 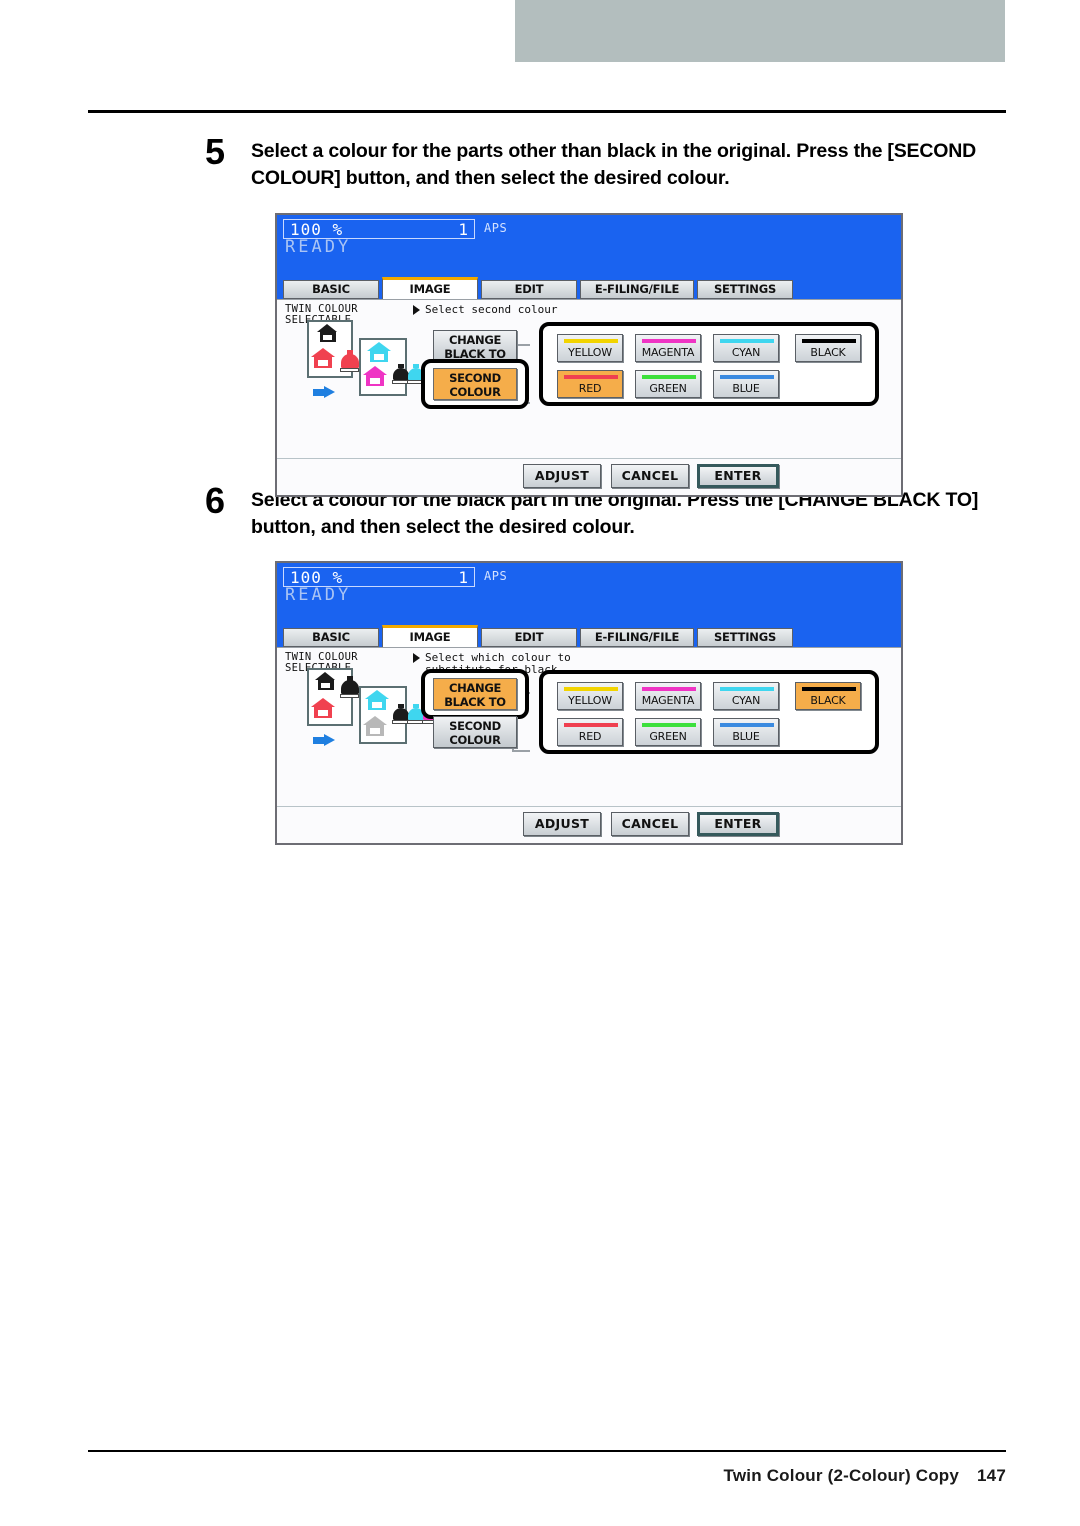 I want to click on copy-count-value: 1, so click(x=463, y=229).